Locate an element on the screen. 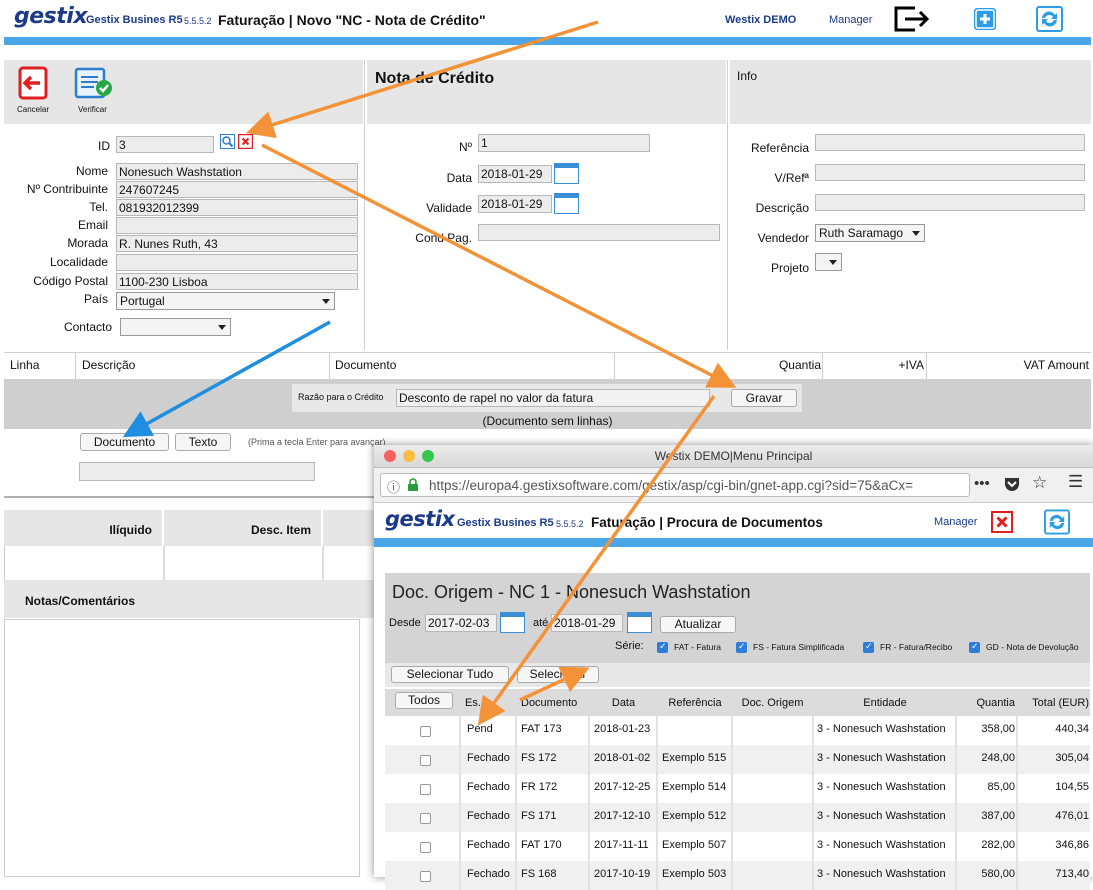 The width and height of the screenshot is (1093, 890). tax-number-field: 247607245 is located at coordinates (237, 189).